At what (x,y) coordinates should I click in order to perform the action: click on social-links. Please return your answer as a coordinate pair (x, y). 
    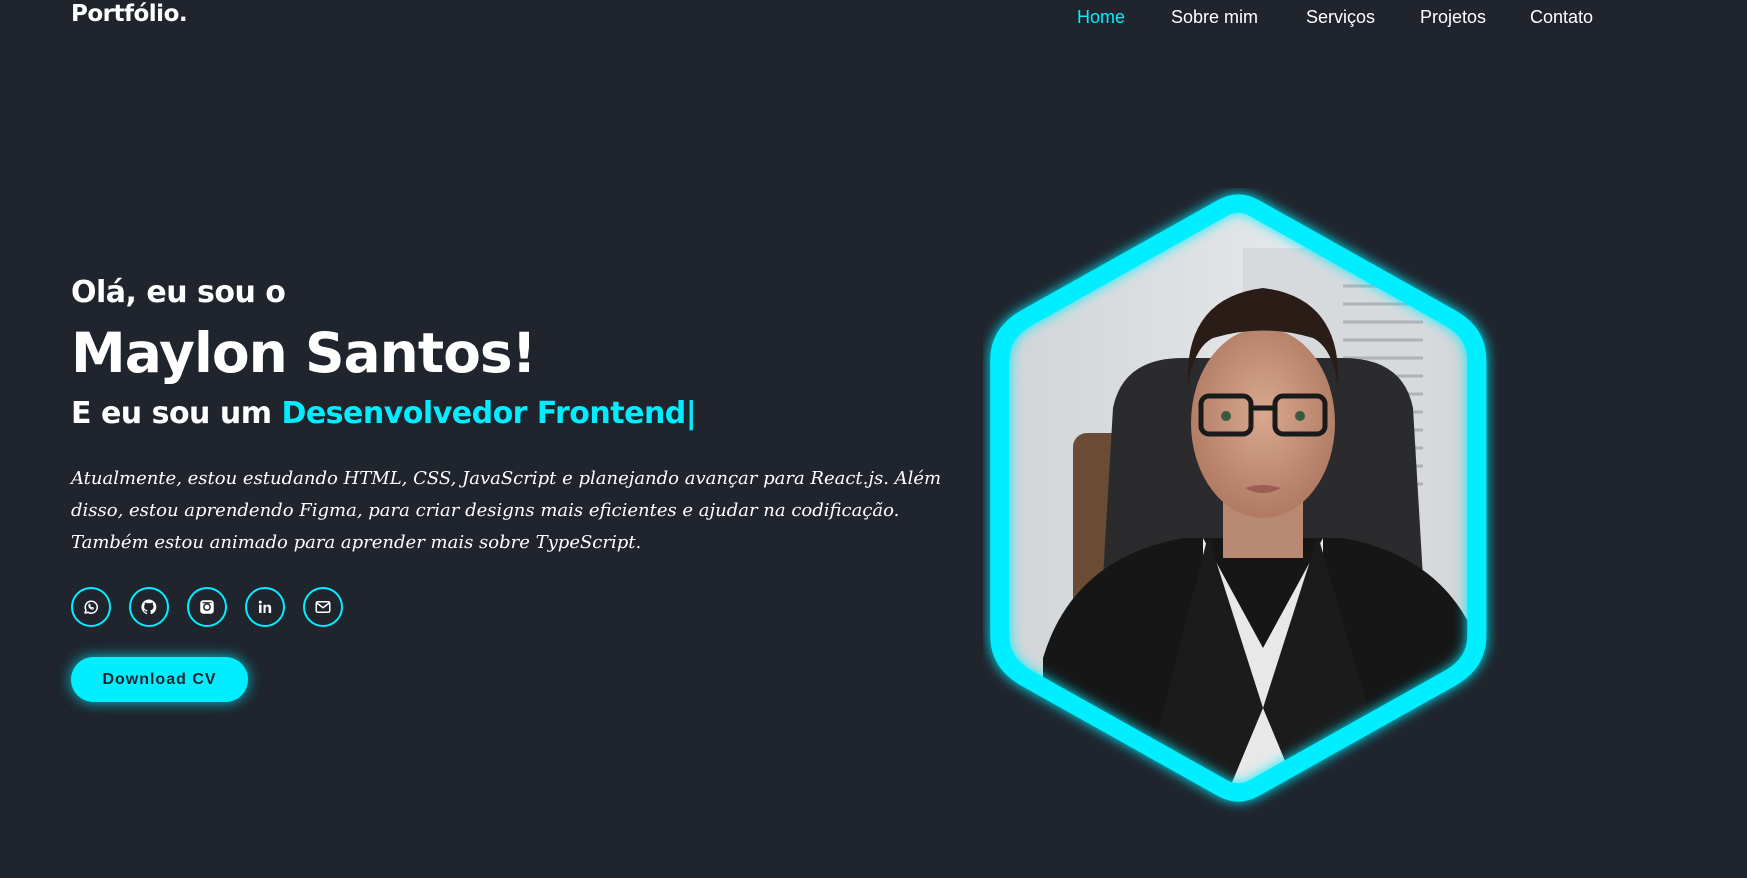
    Looking at the image, I should click on (221, 607).